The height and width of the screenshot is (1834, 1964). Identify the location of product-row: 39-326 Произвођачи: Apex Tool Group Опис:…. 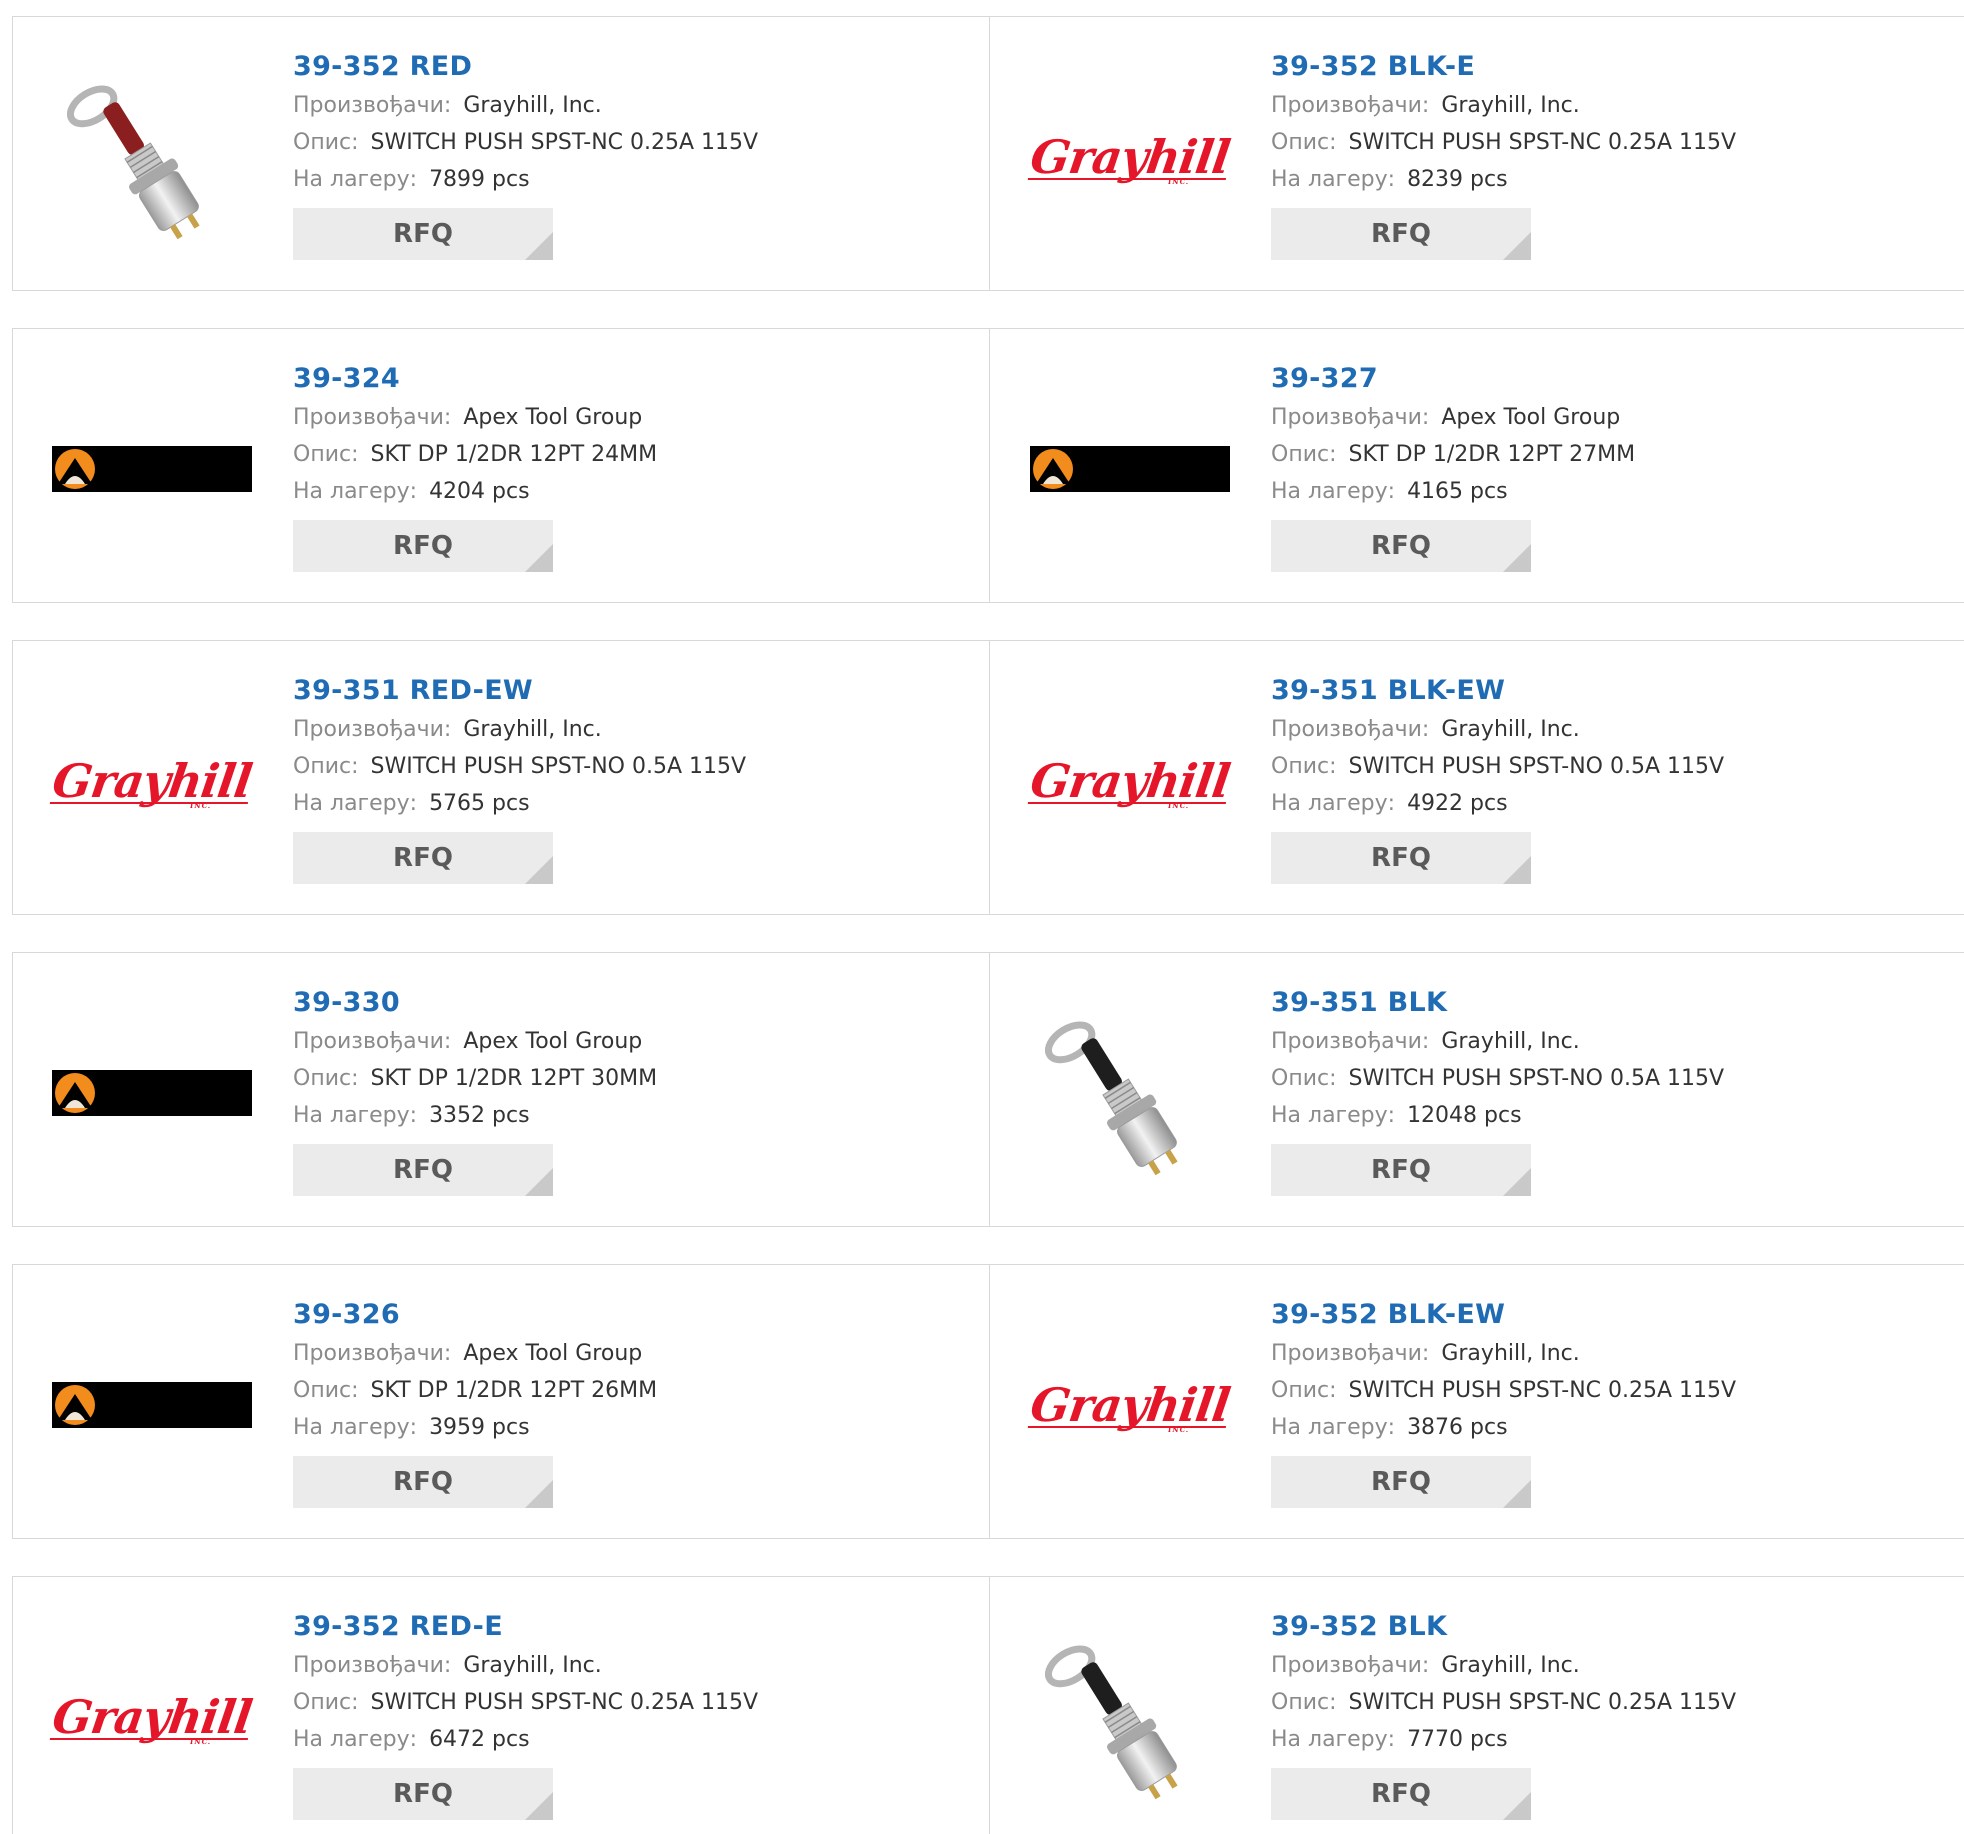
(988, 1401).